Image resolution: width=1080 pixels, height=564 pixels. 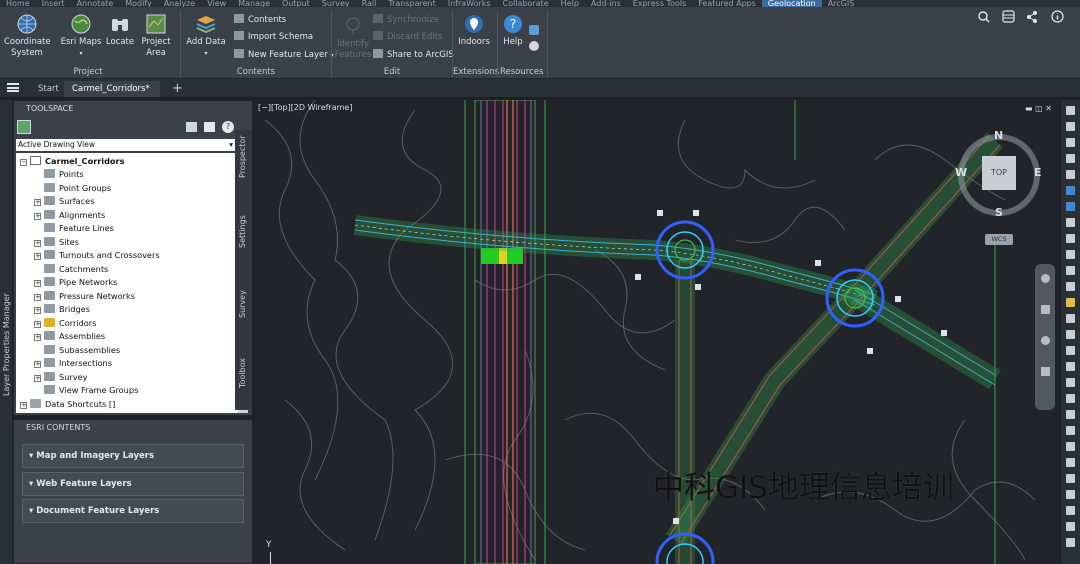 What do you see at coordinates (180, 3) in the screenshot?
I see `menu-item-analyze: Analyze` at bounding box center [180, 3].